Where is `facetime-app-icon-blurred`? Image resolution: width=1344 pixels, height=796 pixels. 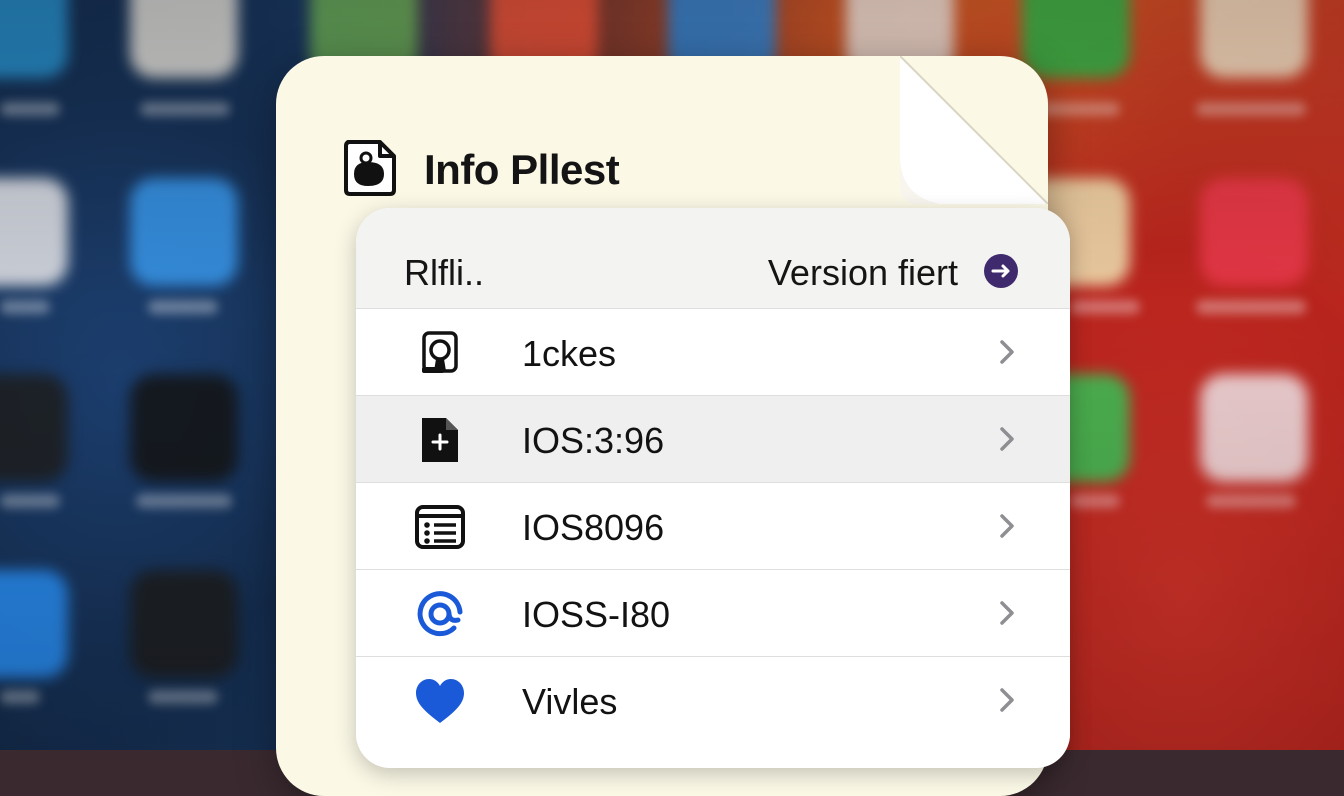
facetime-app-icon-blurred is located at coordinates (1076, 39).